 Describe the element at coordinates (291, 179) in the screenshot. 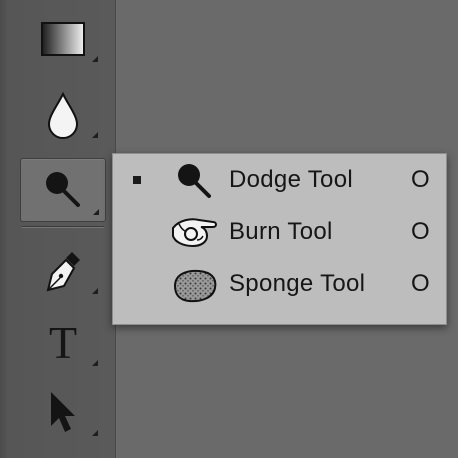

I see `menu-item-label: Dodge Tool` at that location.